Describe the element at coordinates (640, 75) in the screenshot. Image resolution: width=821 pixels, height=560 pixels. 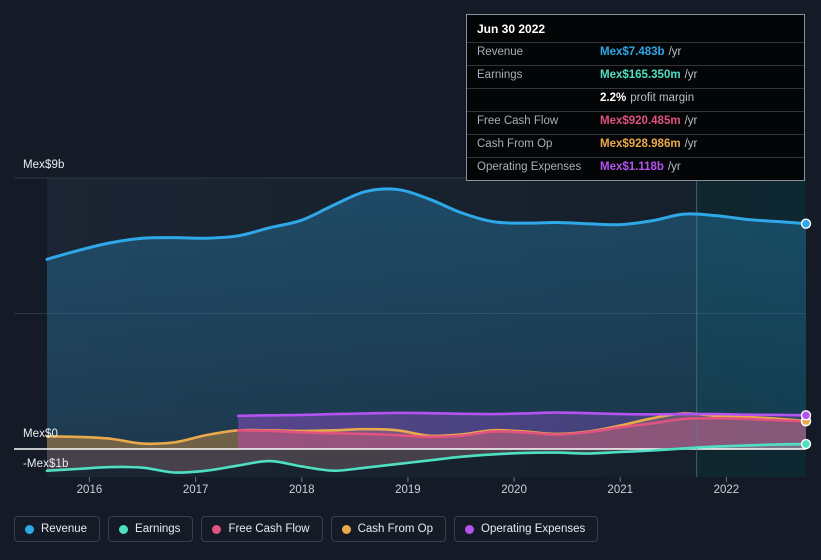
I see `tooltip-row-value: Mex$165.350m` at that location.